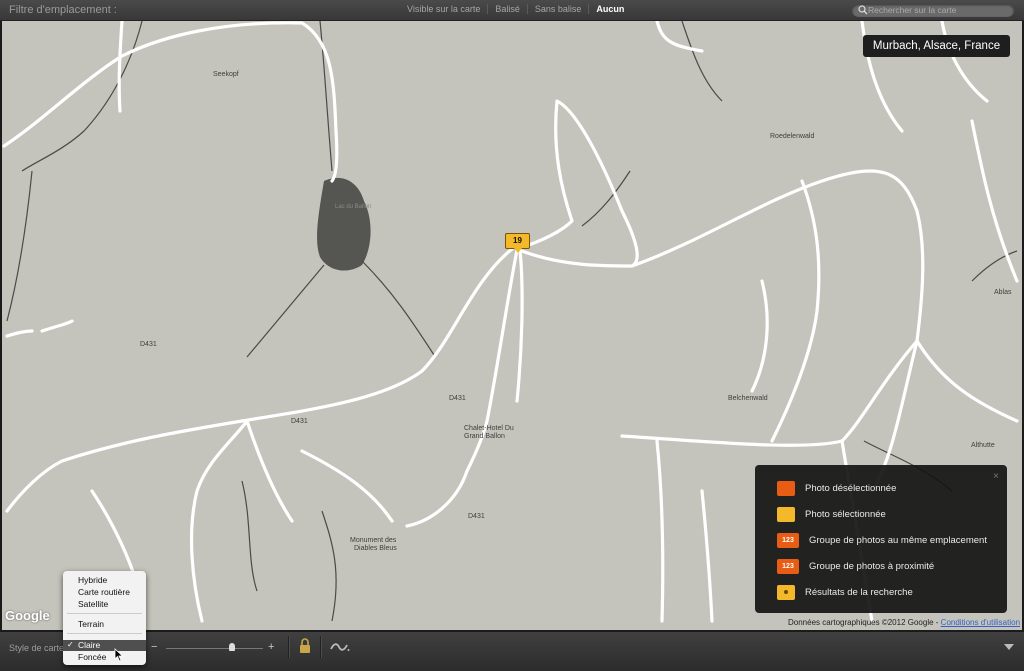 Image resolution: width=1024 pixels, height=671 pixels. I want to click on label-d431-a: D431, so click(148, 344).